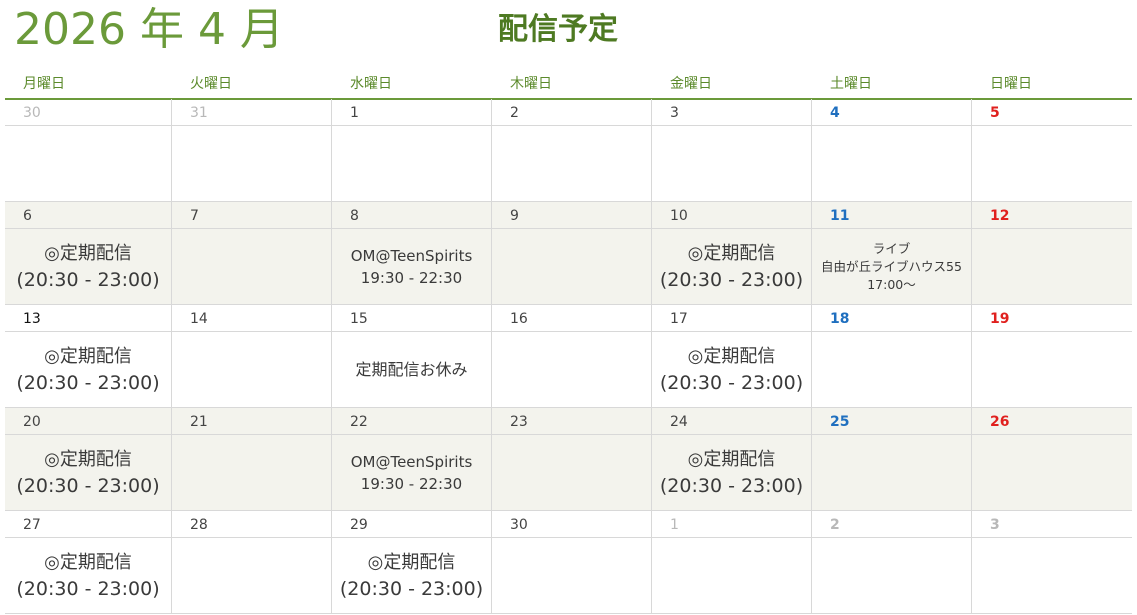 The width and height of the screenshot is (1137, 615). Describe the element at coordinates (995, 113) in the screenshot. I see `day-number: 5` at that location.